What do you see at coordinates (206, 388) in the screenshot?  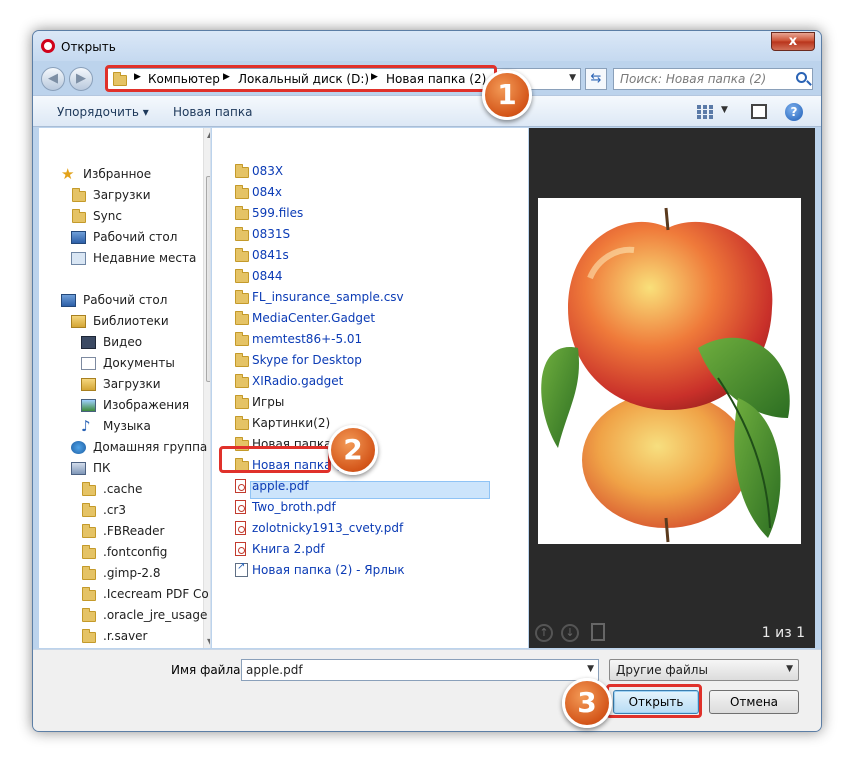 I see `nav-scrollbar: ▲ ▼` at bounding box center [206, 388].